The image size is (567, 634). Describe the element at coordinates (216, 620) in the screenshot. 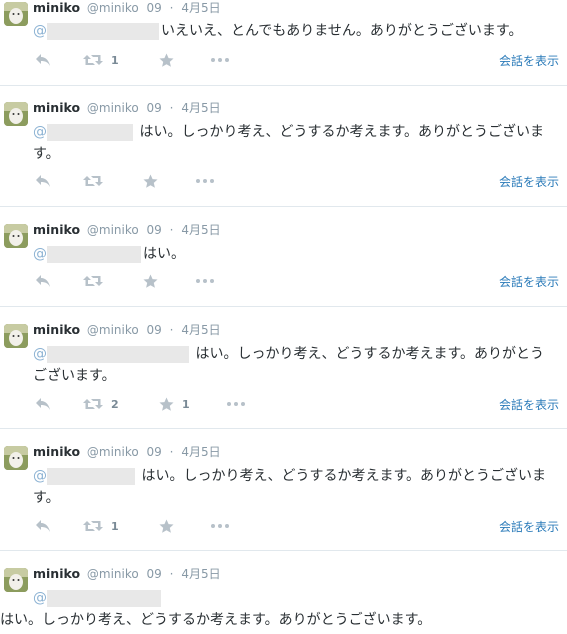

I see `tweet-body: はい。しっかり考え、どうするか考えます。ありがとうございます。` at that location.